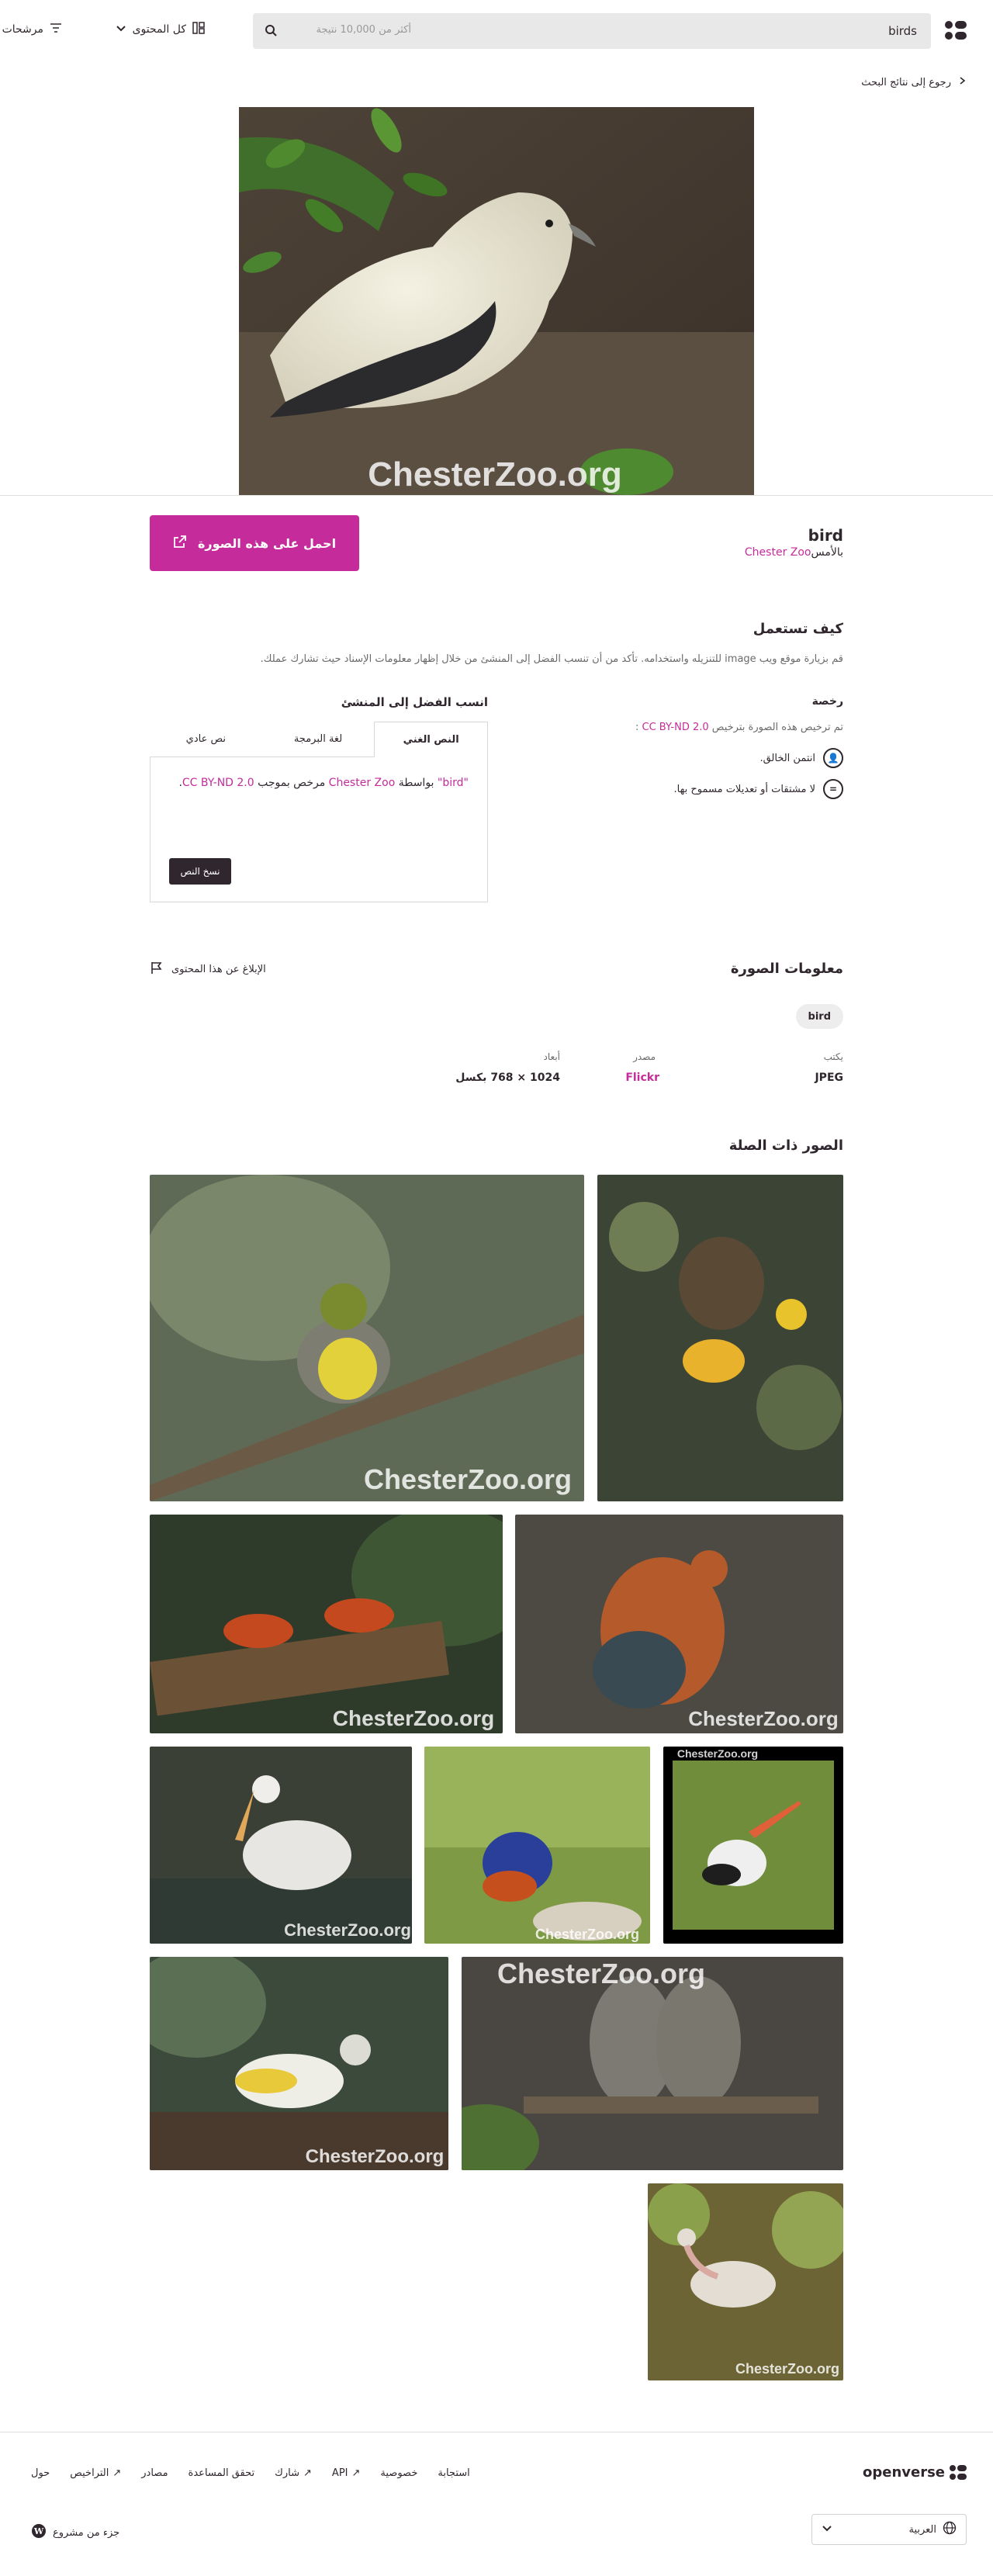  I want to click on filter-icon, so click(56, 29).